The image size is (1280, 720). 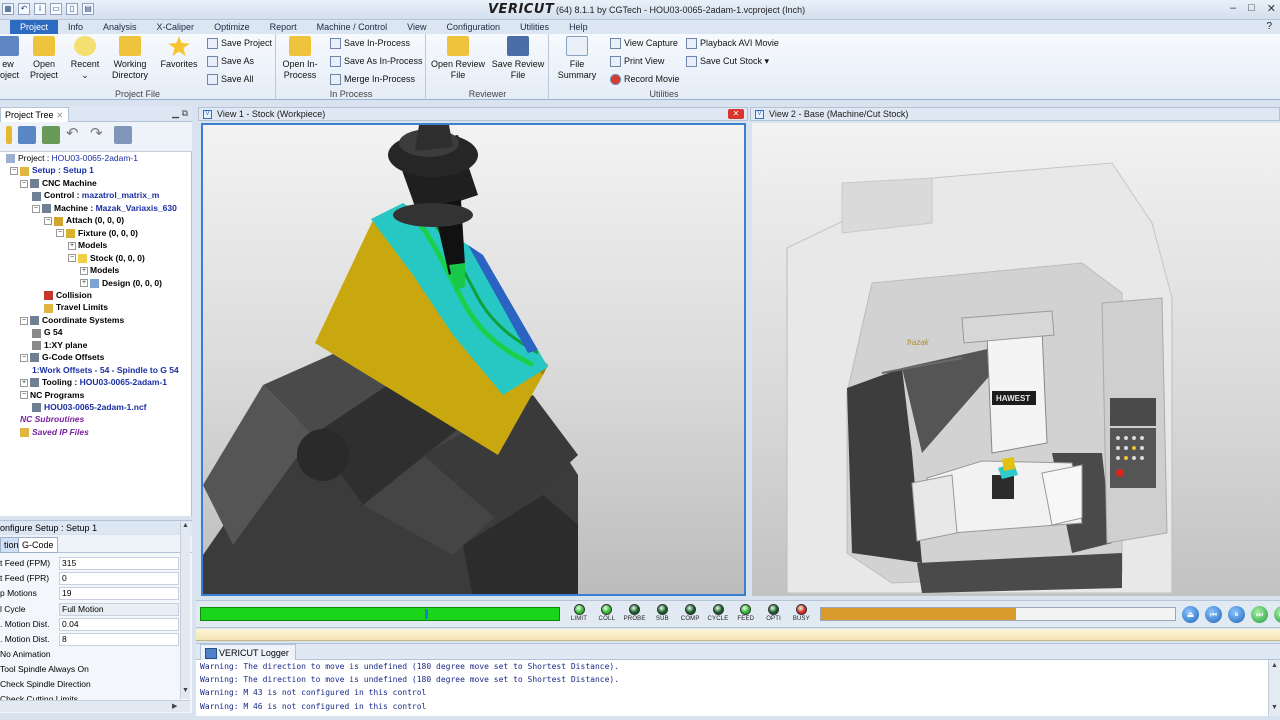 I want to click on setting-select: Full Motion, so click(x=119, y=609).